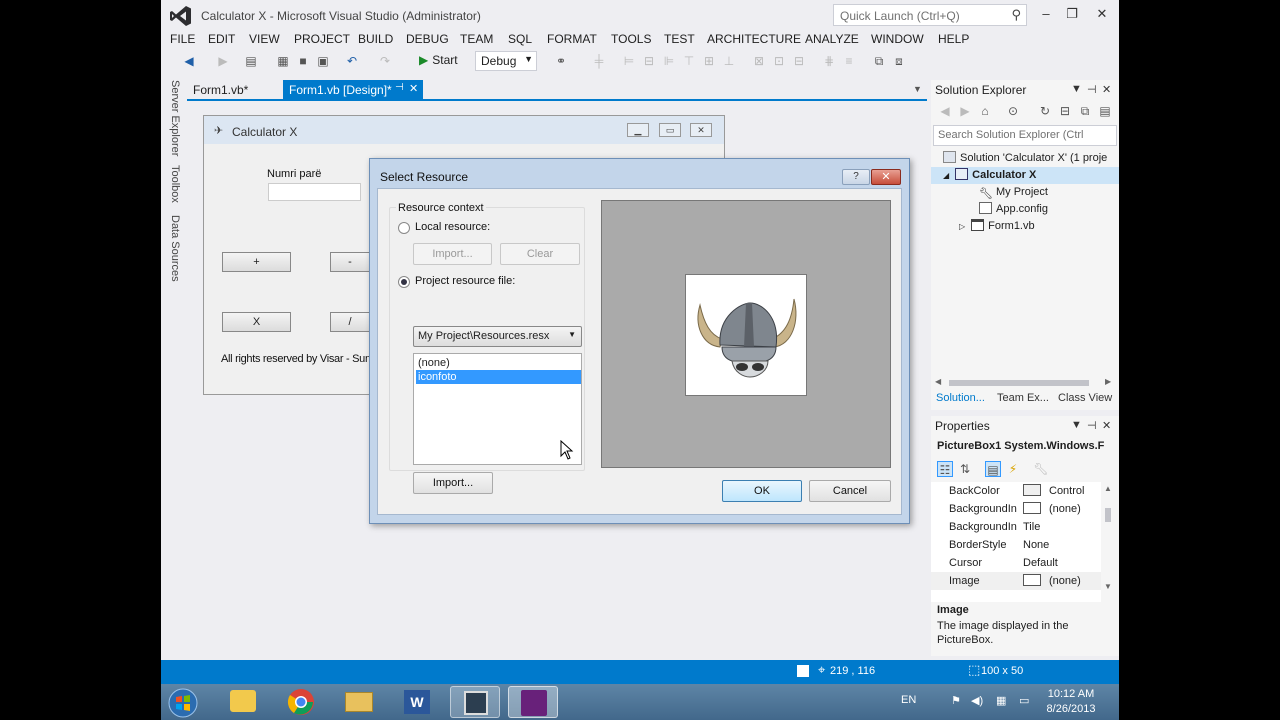  Describe the element at coordinates (352, 61) in the screenshot. I see `undo-icon: ↶` at that location.